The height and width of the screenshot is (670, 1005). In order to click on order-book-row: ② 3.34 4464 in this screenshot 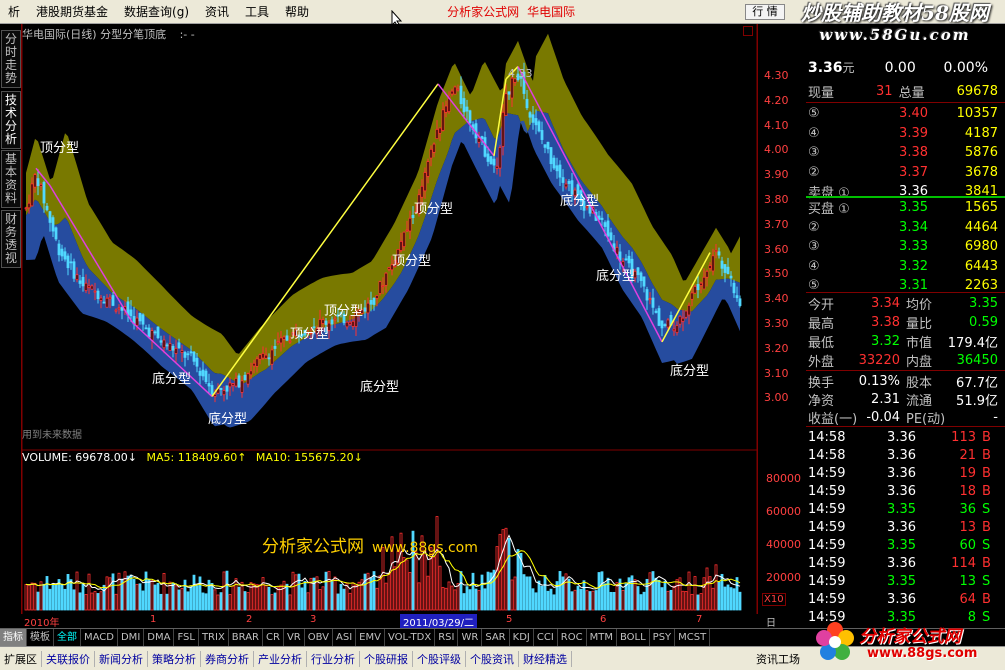, I will do `click(904, 227)`.